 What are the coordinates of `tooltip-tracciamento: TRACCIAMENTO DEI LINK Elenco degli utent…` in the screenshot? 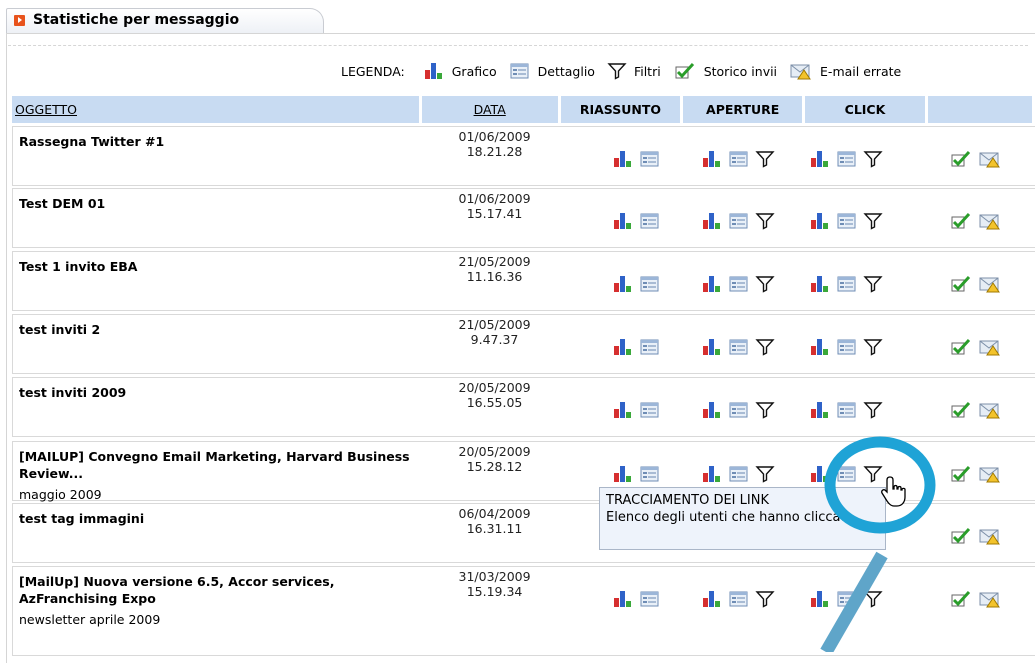 It's located at (742, 518).